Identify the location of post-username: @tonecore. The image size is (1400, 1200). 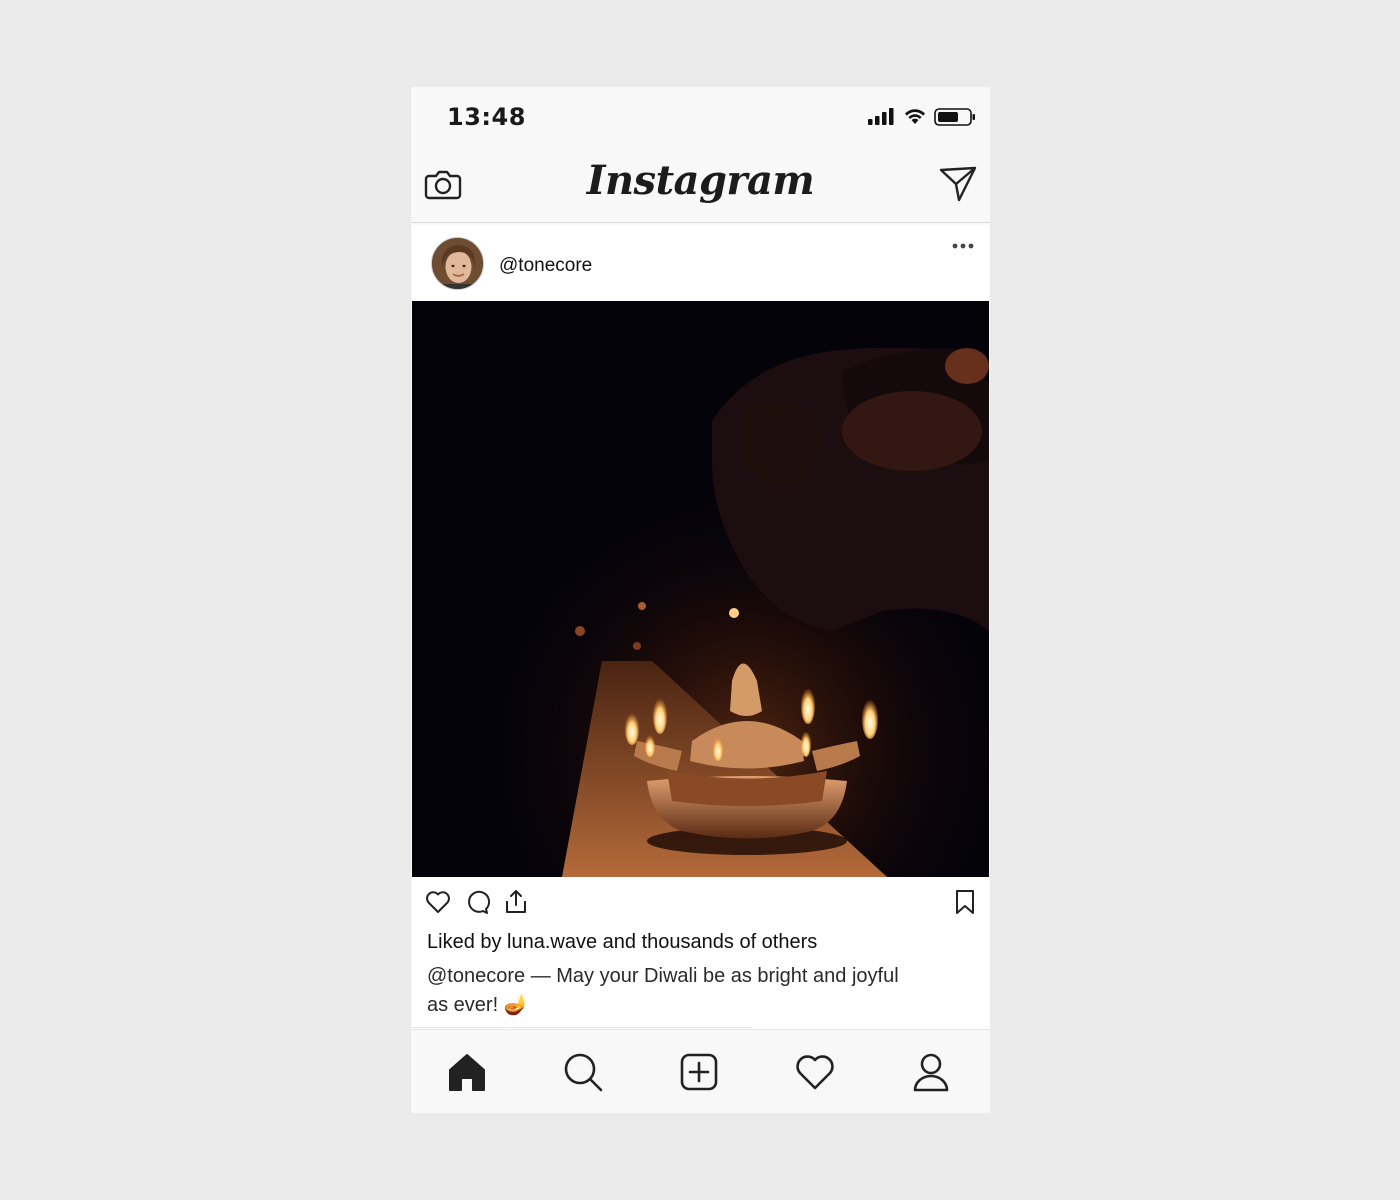
(545, 266).